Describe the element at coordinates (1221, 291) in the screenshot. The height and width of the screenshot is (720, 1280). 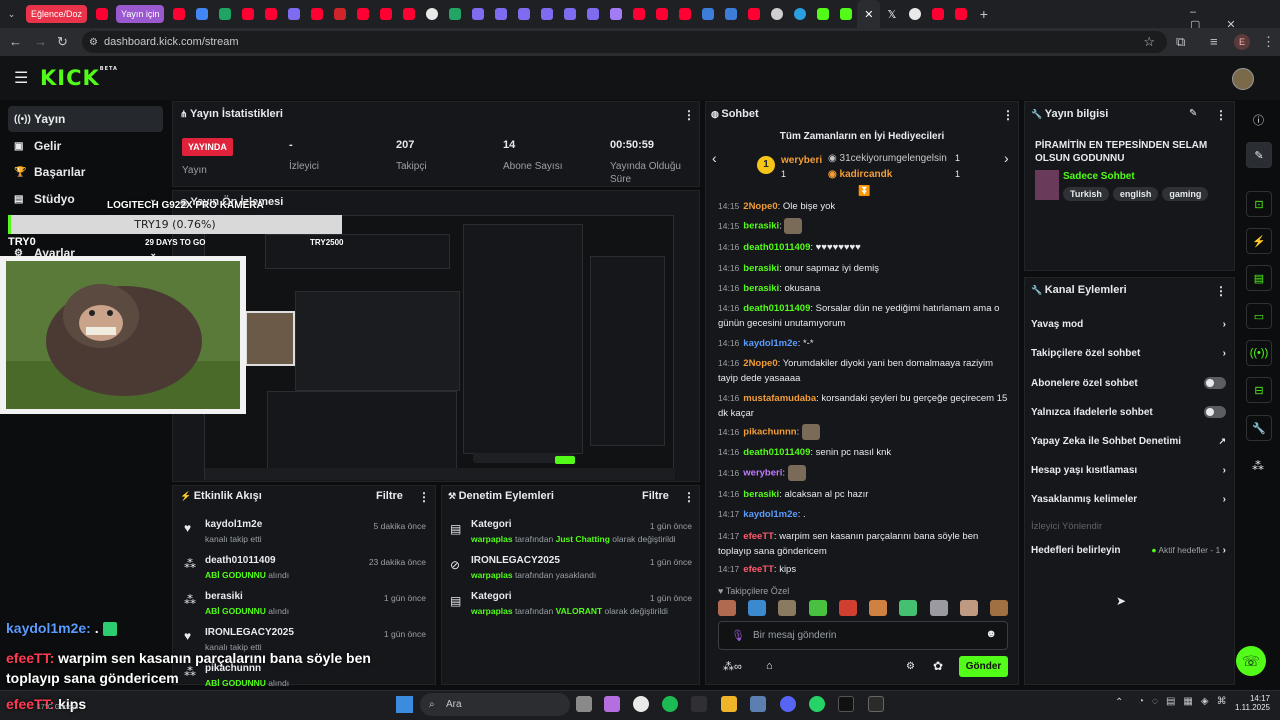
I see `channel-actions-menu-icon: ⋮` at that location.